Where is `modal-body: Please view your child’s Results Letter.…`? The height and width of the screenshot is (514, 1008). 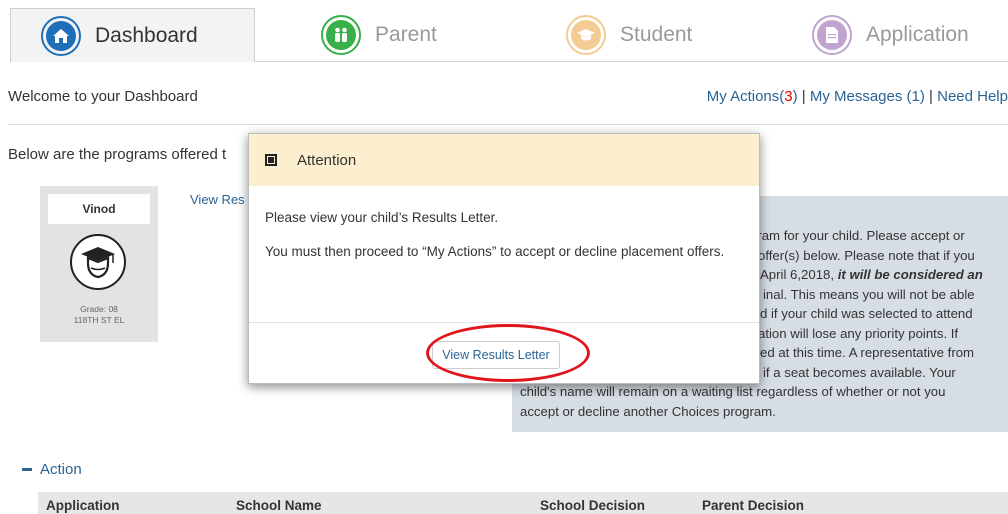
modal-body: Please view your child’s Results Letter.… is located at coordinates (505, 242).